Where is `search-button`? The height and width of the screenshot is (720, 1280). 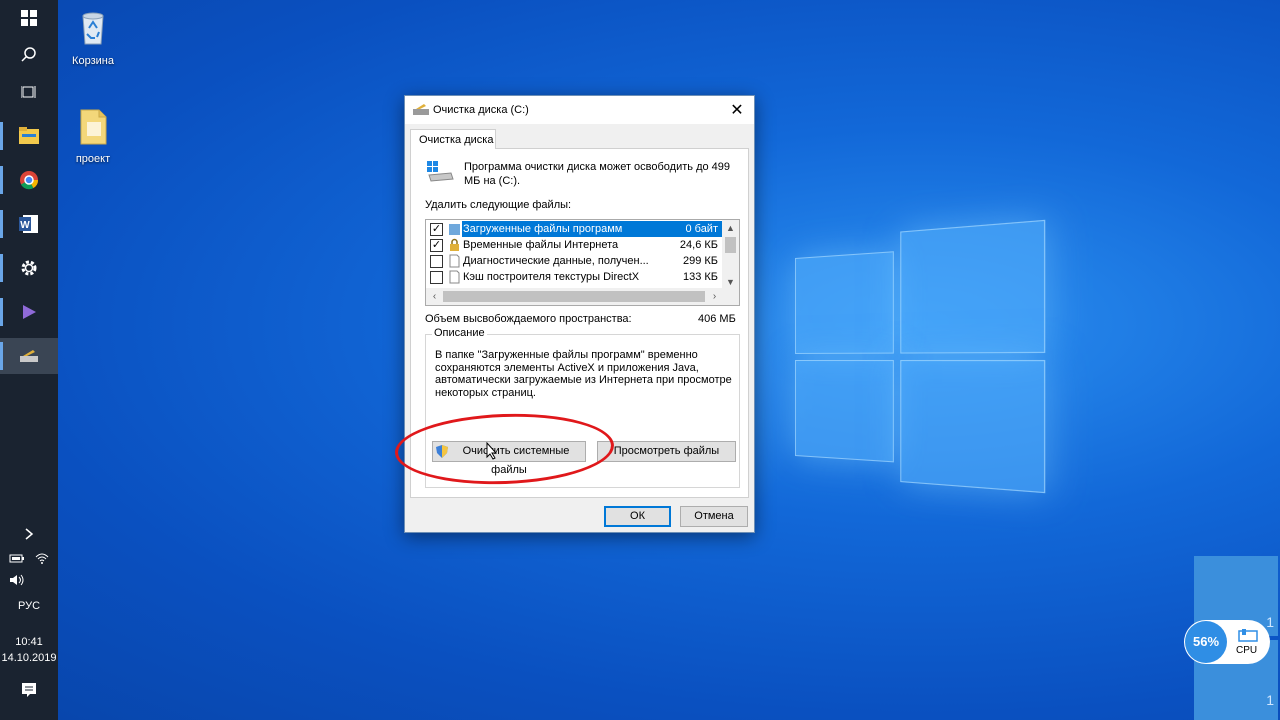 search-button is located at coordinates (29, 55).